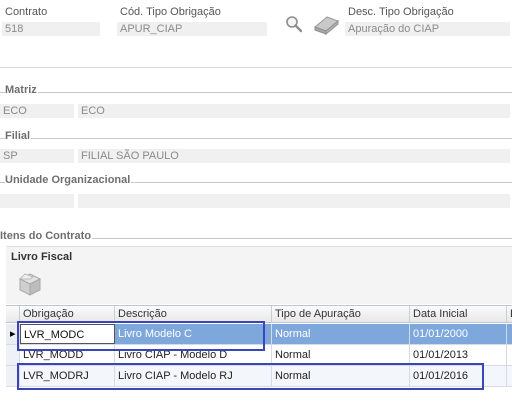  Describe the element at coordinates (256, 67) in the screenshot. I see `divider` at that location.